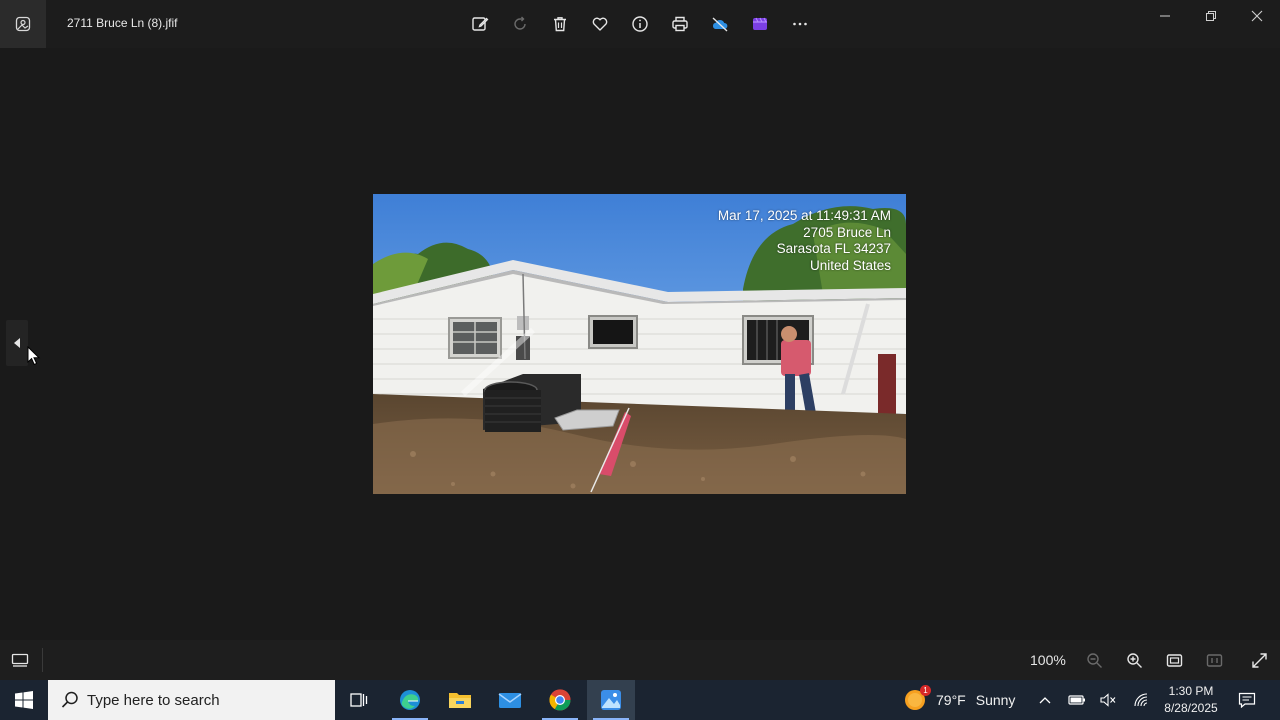 The width and height of the screenshot is (1280, 720). I want to click on fit-window-icon, so click(1174, 660).